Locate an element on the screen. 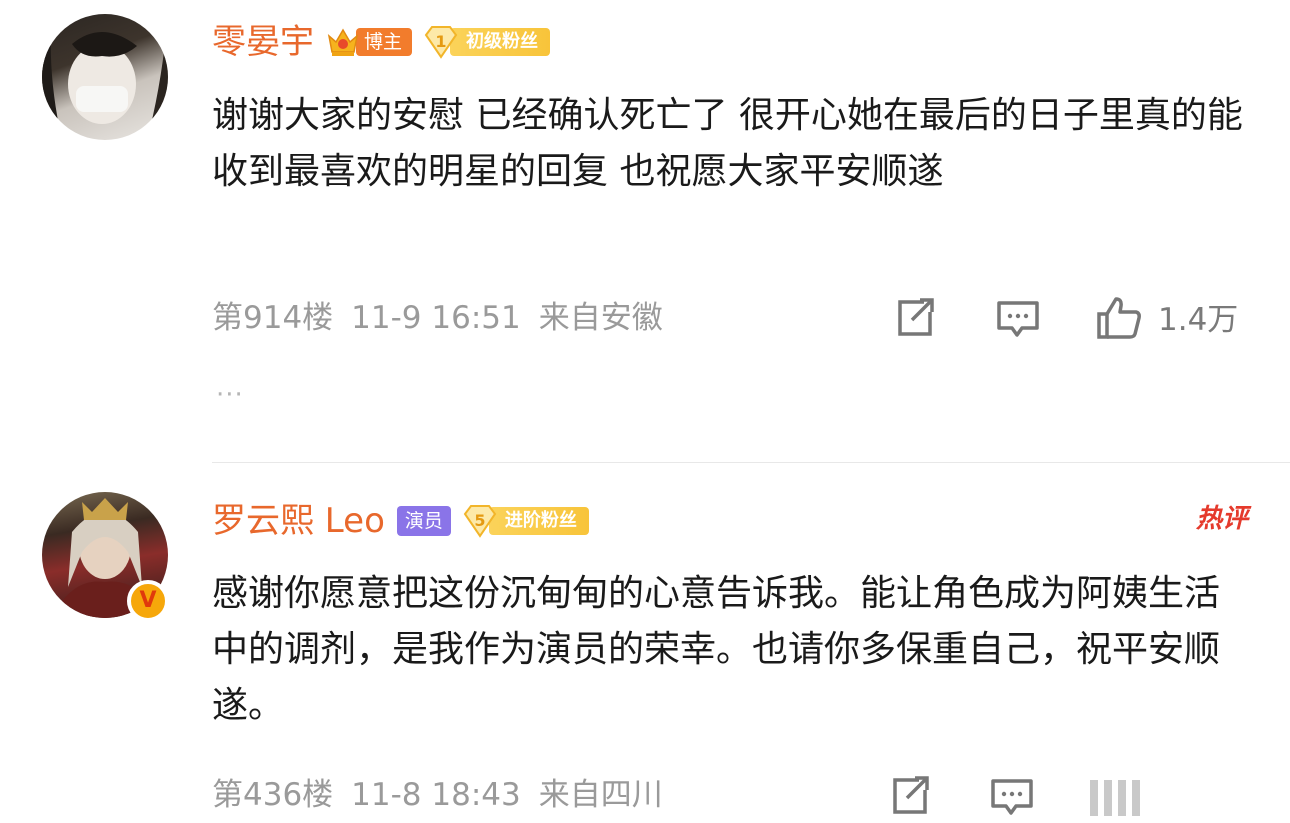 This screenshot has width=1290, height=823. comment-header: 零晏宇 博主 1 初级粉丝 is located at coordinates (381, 42).